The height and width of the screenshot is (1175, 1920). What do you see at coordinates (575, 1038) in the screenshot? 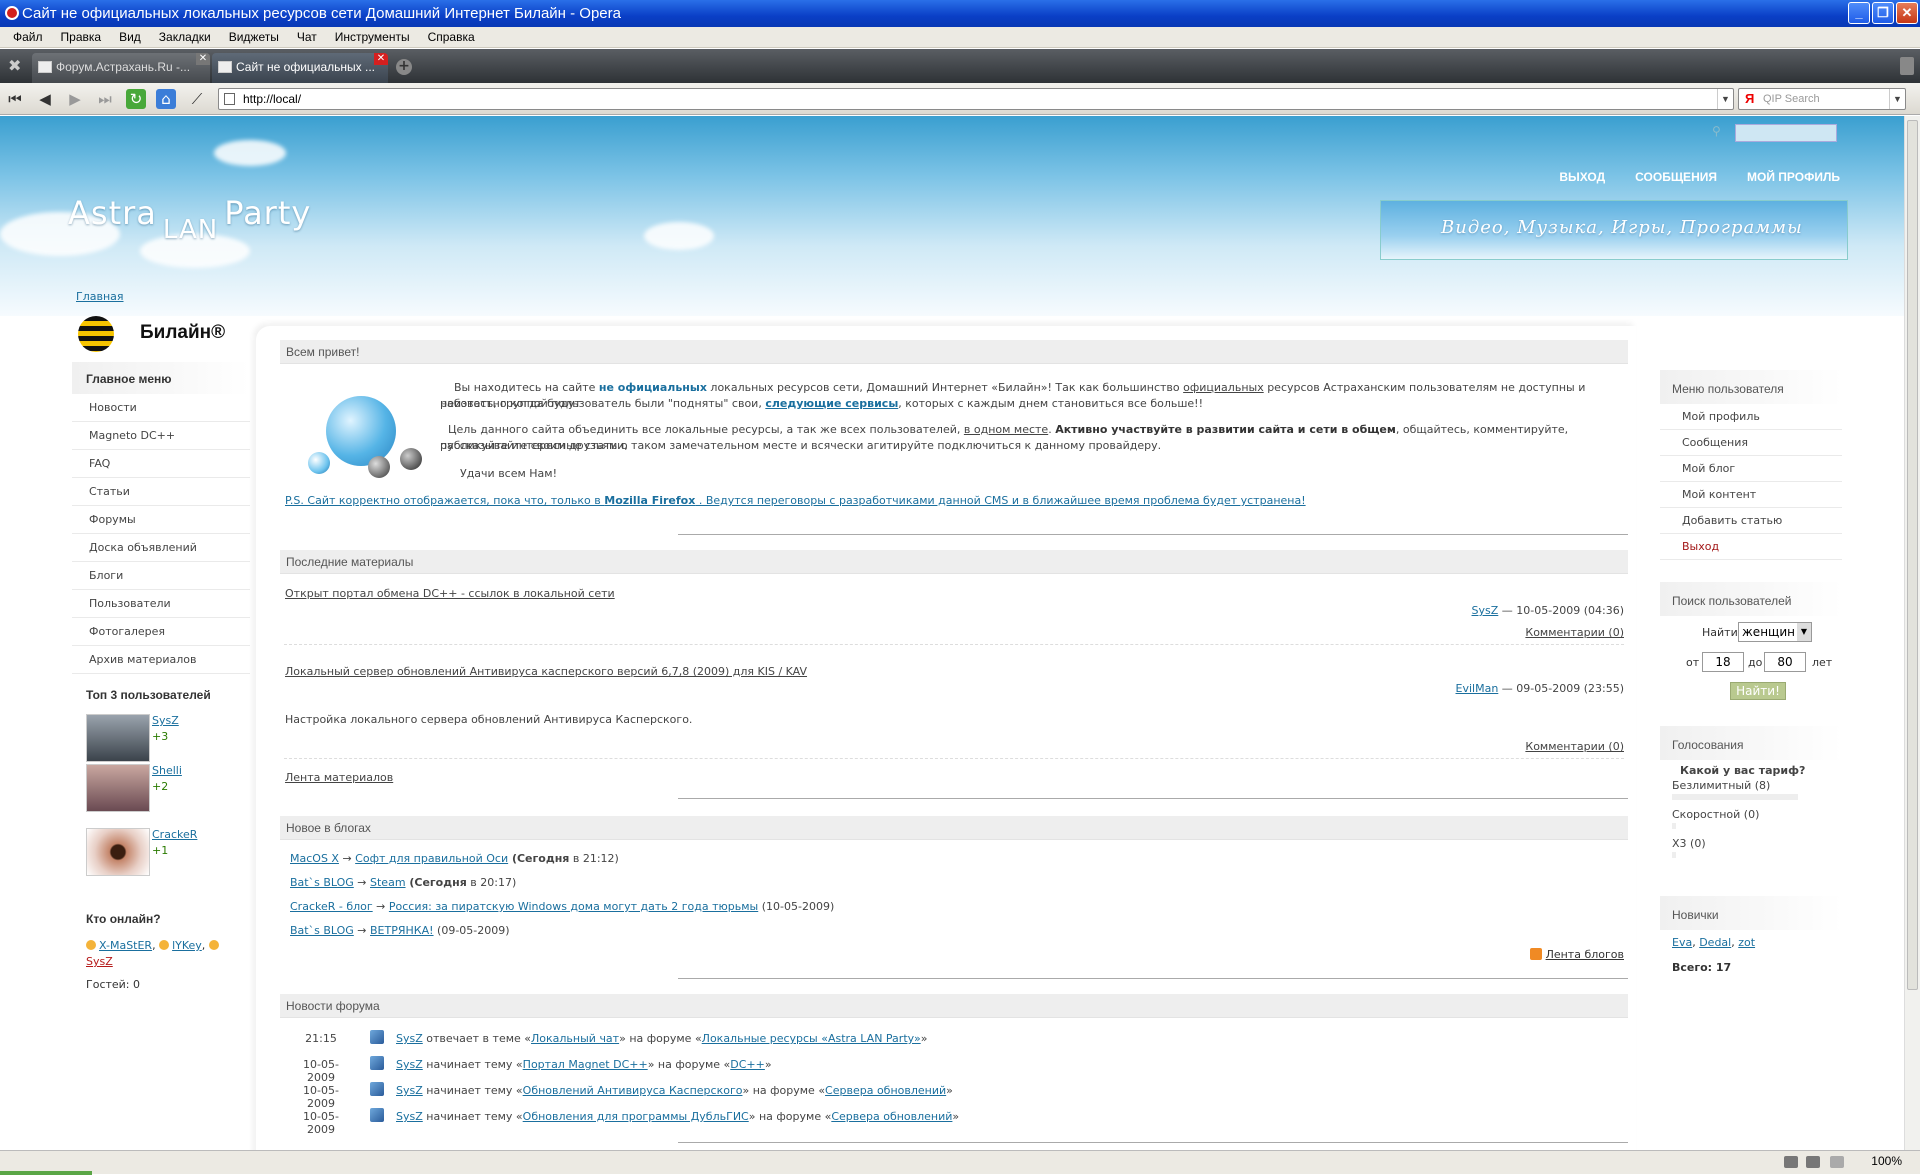
I see `forum-topic-link: Локальный чат` at bounding box center [575, 1038].